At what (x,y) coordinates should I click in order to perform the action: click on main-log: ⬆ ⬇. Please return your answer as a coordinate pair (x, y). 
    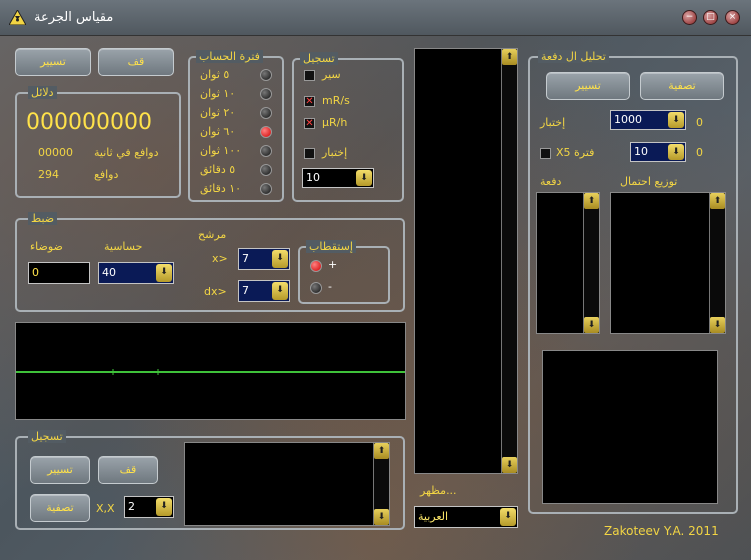
    Looking at the image, I should click on (466, 261).